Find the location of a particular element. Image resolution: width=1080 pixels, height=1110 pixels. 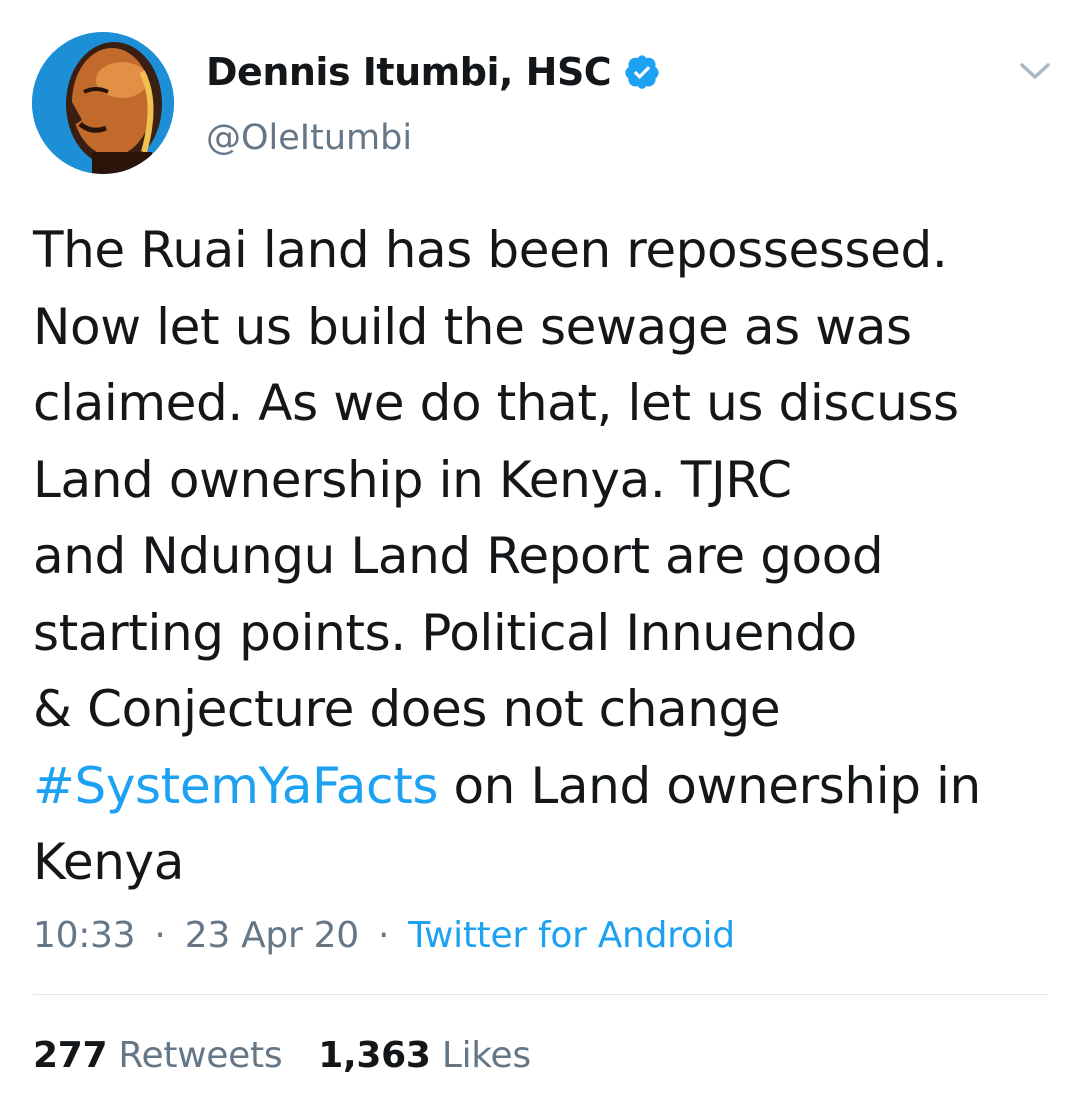

likes-count: 1,363 is located at coordinates (374, 1055).